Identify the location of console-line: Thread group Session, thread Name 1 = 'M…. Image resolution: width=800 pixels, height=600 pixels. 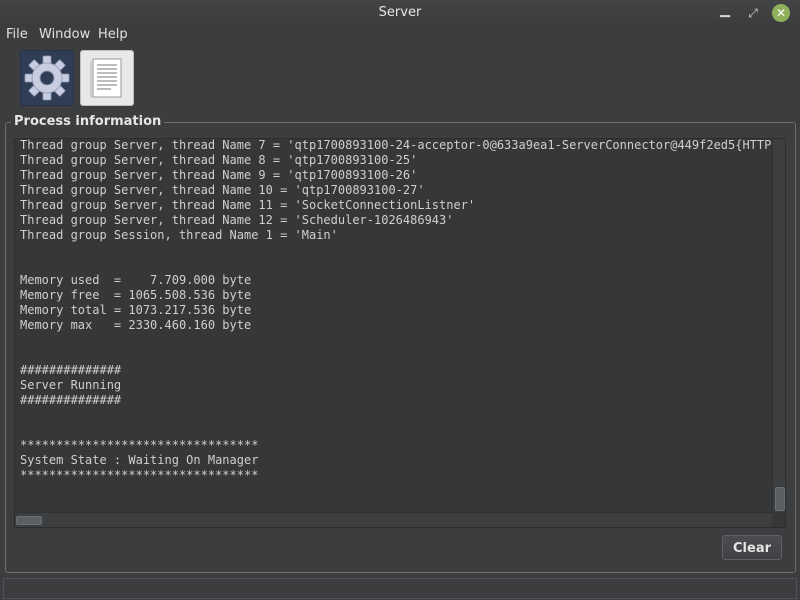
(179, 235).